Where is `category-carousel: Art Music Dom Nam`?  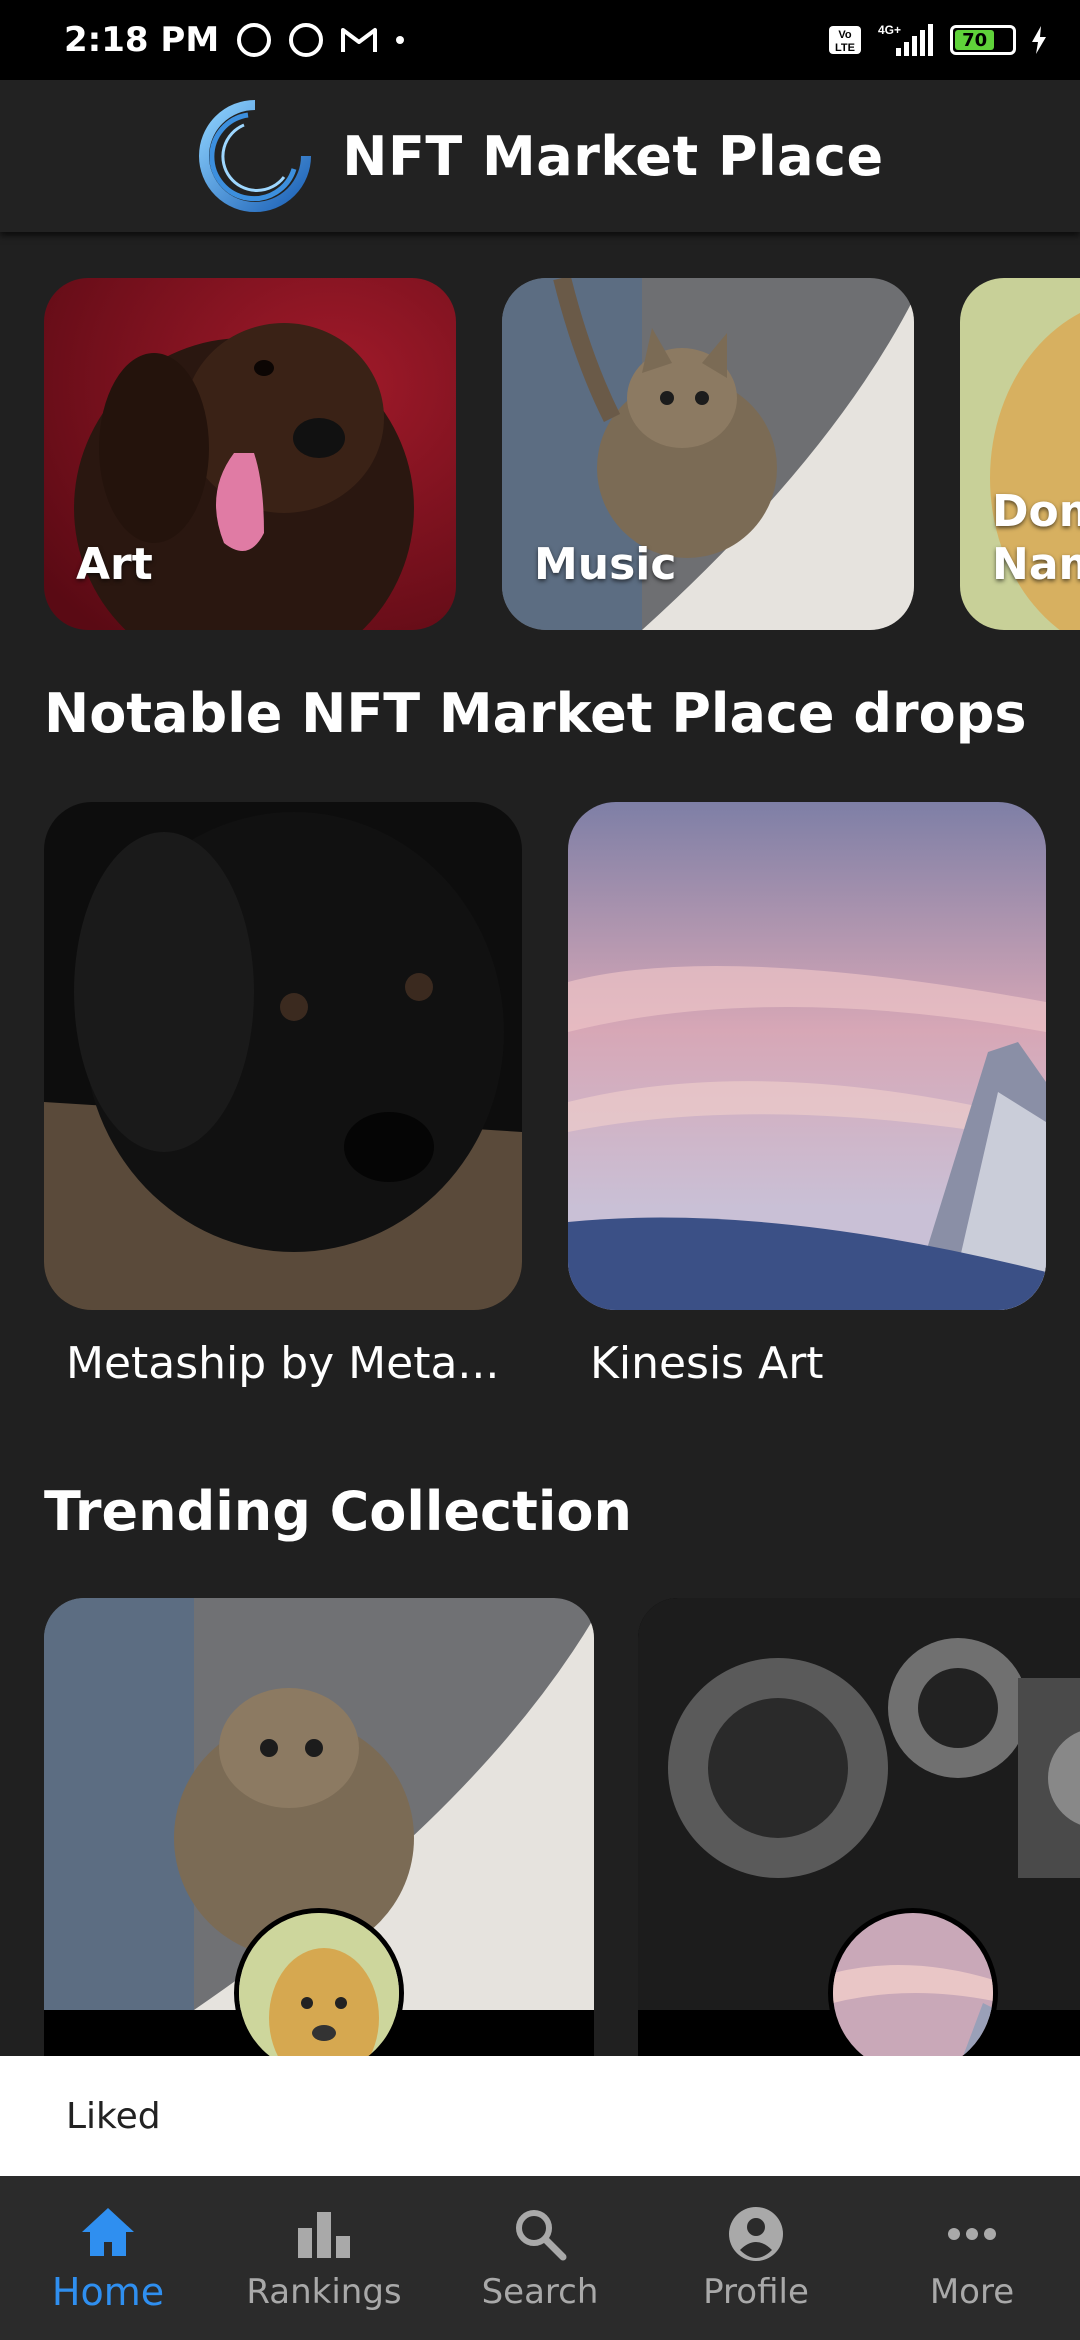
category-carousel: Art Music Dom Nam is located at coordinates (562, 454).